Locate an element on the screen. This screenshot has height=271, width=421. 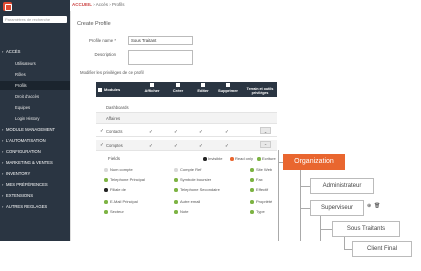
org-node-superviseur: Superviseur is located at coordinates (337, 208).